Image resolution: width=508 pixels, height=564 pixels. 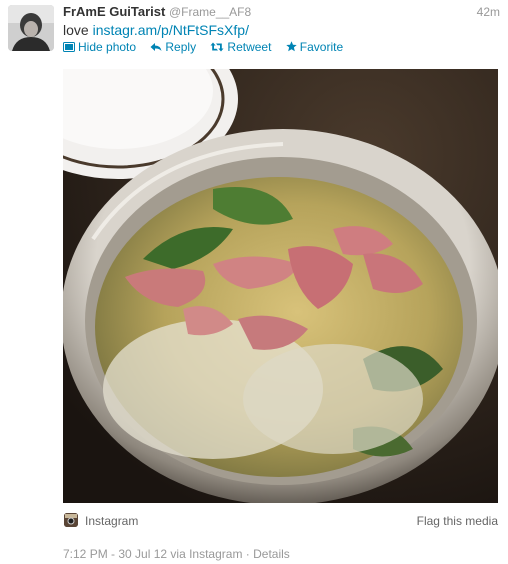 What do you see at coordinates (271, 554) in the screenshot?
I see `details-link: Details` at bounding box center [271, 554].